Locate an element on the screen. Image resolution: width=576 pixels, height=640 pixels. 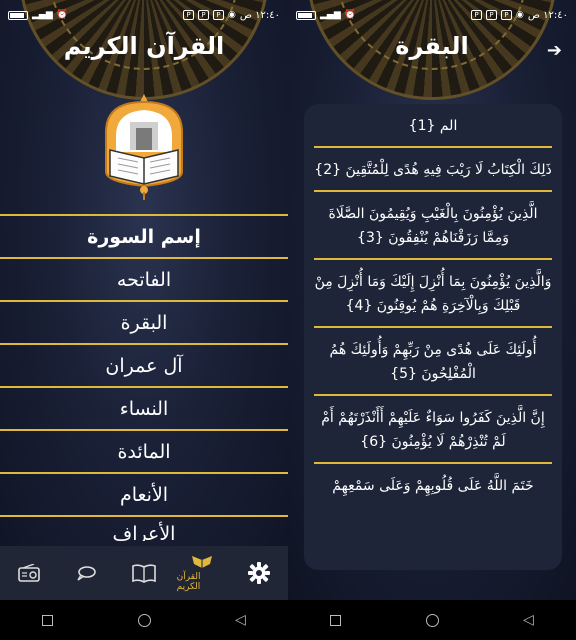
nav-quran-label: القرآن الكريم is located at coordinates (188, 582).